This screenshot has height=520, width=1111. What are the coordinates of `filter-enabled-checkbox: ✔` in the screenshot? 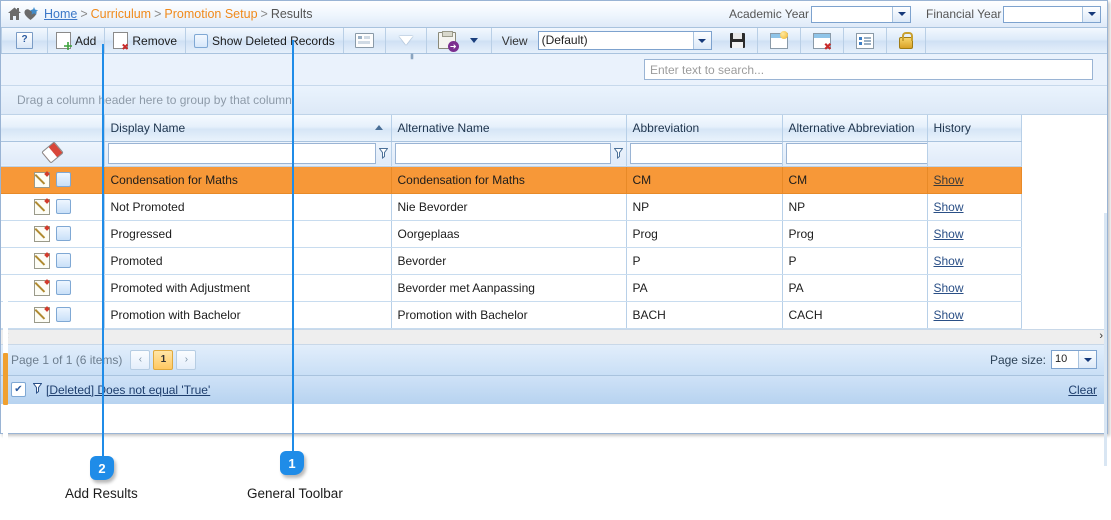 It's located at (18, 389).